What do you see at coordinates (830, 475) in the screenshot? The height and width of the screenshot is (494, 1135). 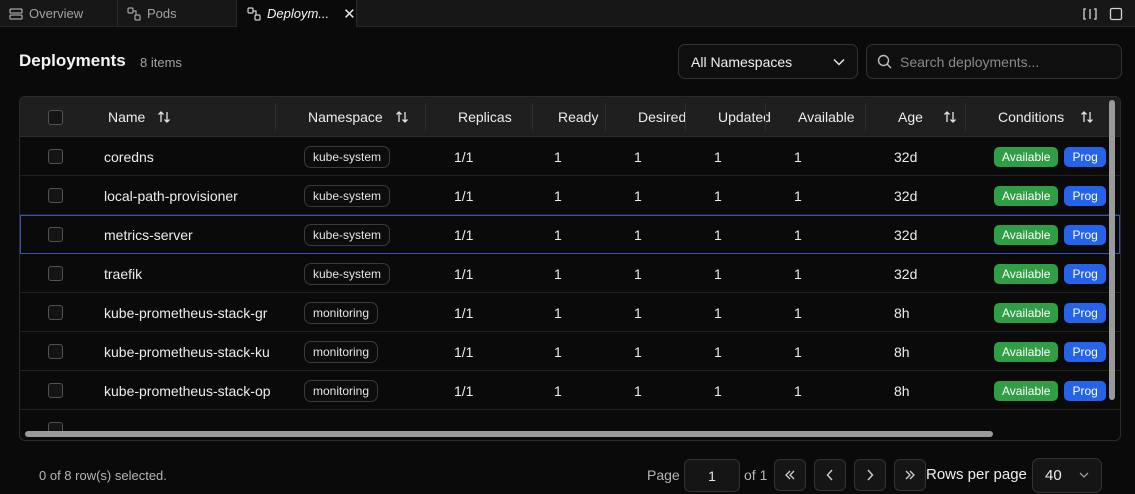 I see `previous-page-button` at bounding box center [830, 475].